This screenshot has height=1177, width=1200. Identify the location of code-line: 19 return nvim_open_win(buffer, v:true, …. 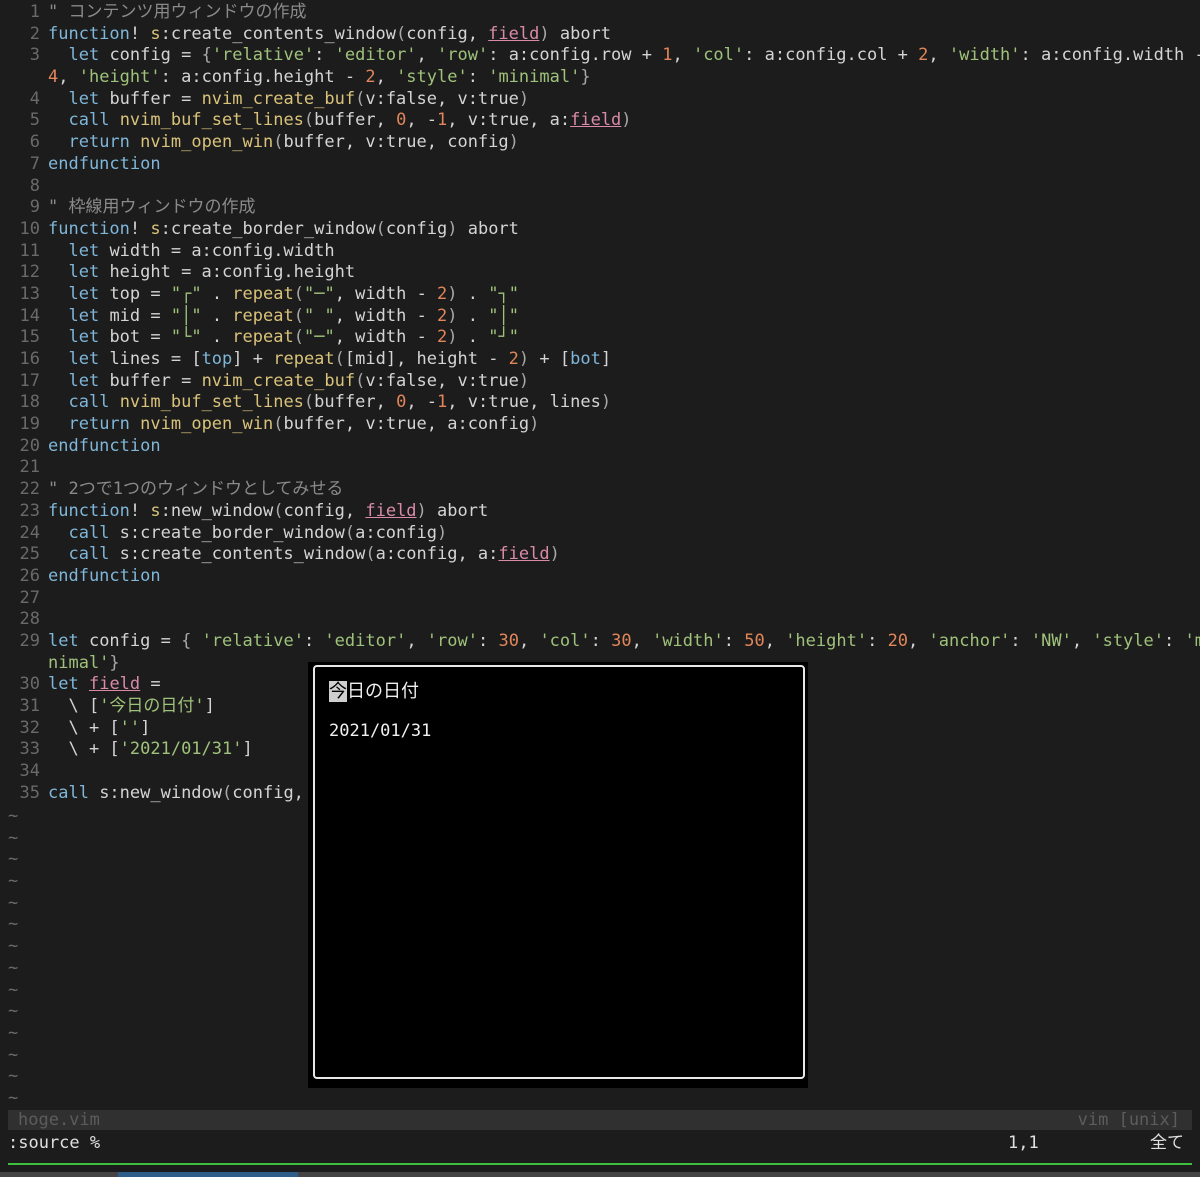
(279, 424).